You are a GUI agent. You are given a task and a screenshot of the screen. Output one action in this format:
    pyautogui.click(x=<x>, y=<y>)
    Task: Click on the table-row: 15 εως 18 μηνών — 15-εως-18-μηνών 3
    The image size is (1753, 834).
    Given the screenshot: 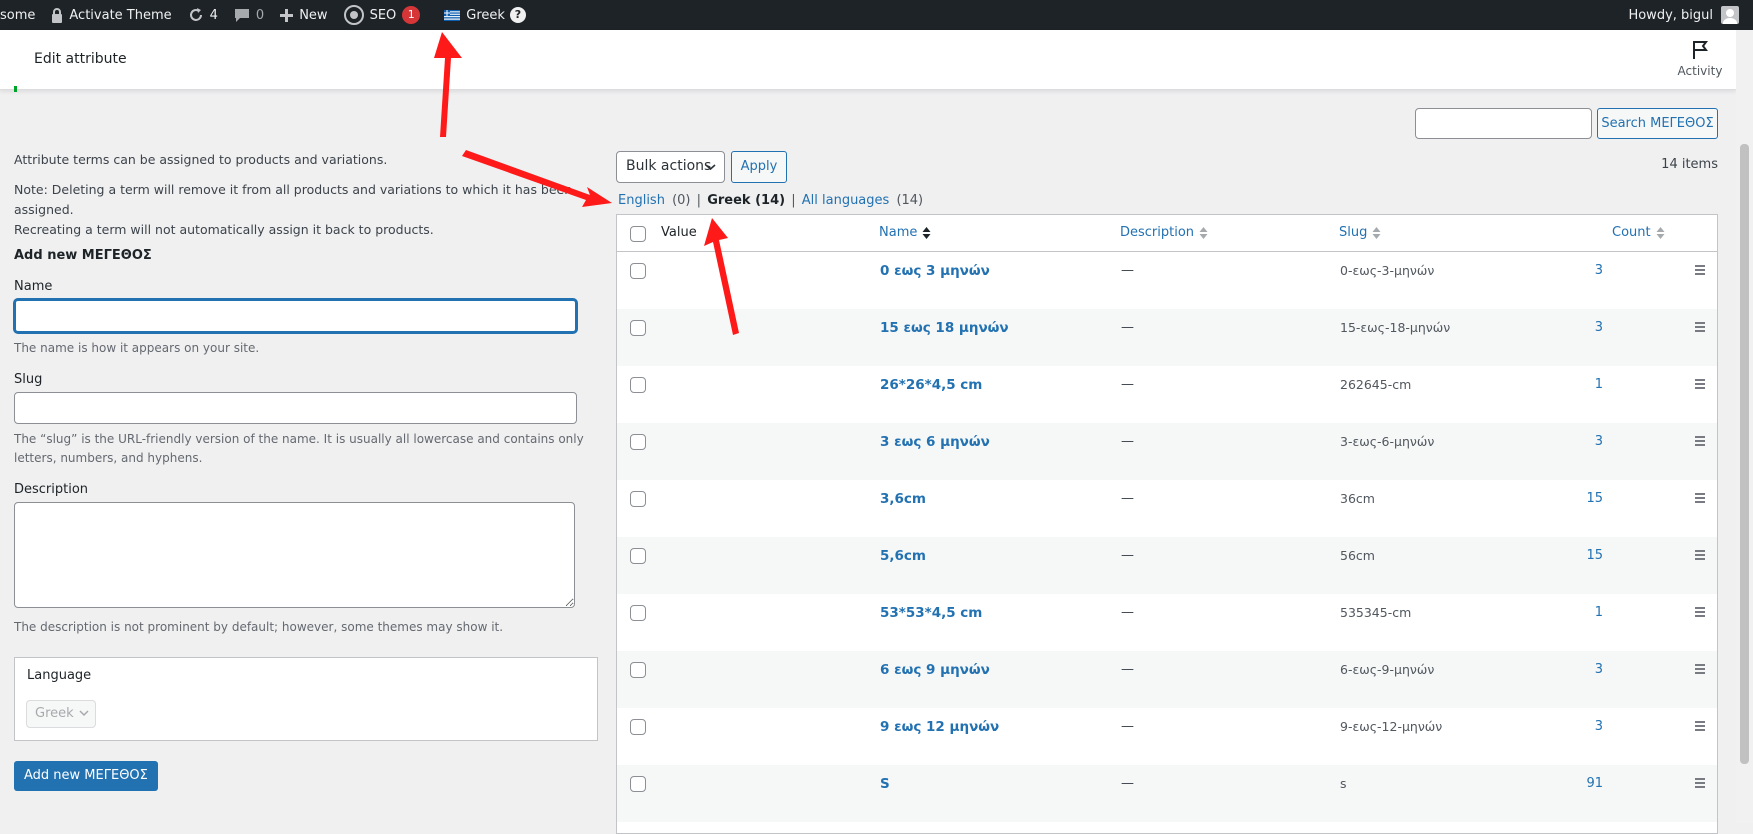 What is the action you would take?
    pyautogui.click(x=1167, y=337)
    